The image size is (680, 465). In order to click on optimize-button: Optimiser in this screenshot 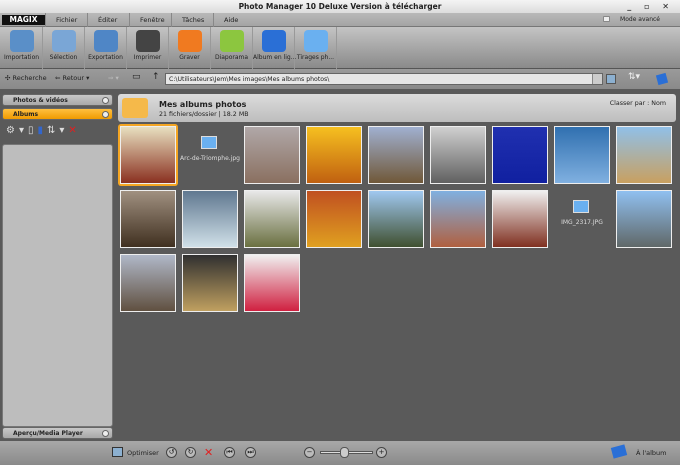, I will do `click(143, 453)`.